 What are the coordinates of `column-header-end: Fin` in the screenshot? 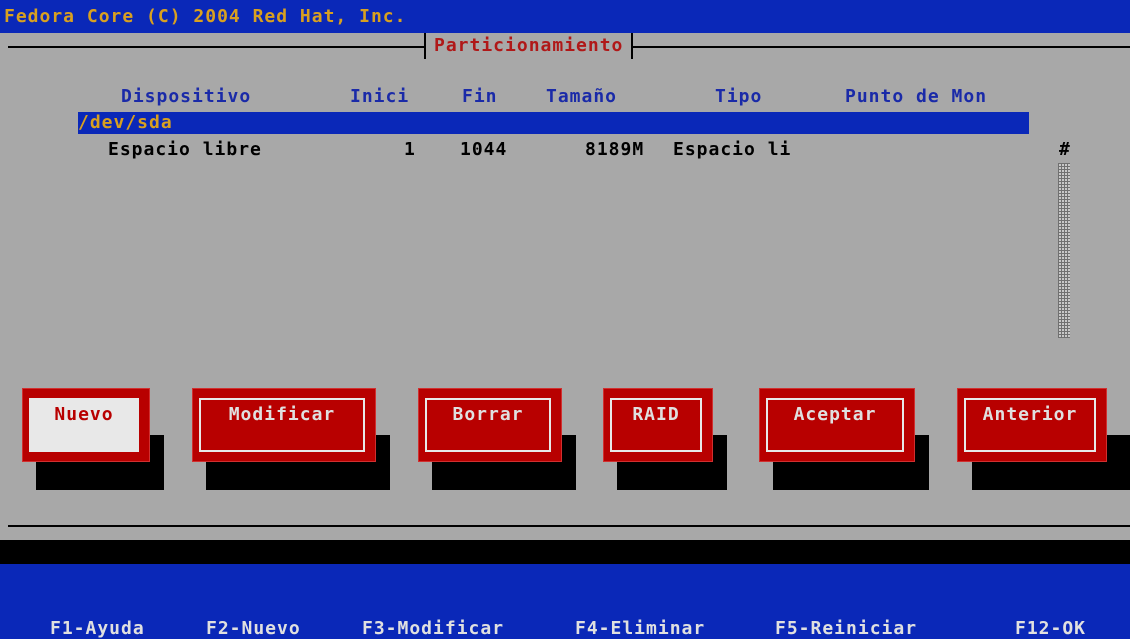 It's located at (480, 96).